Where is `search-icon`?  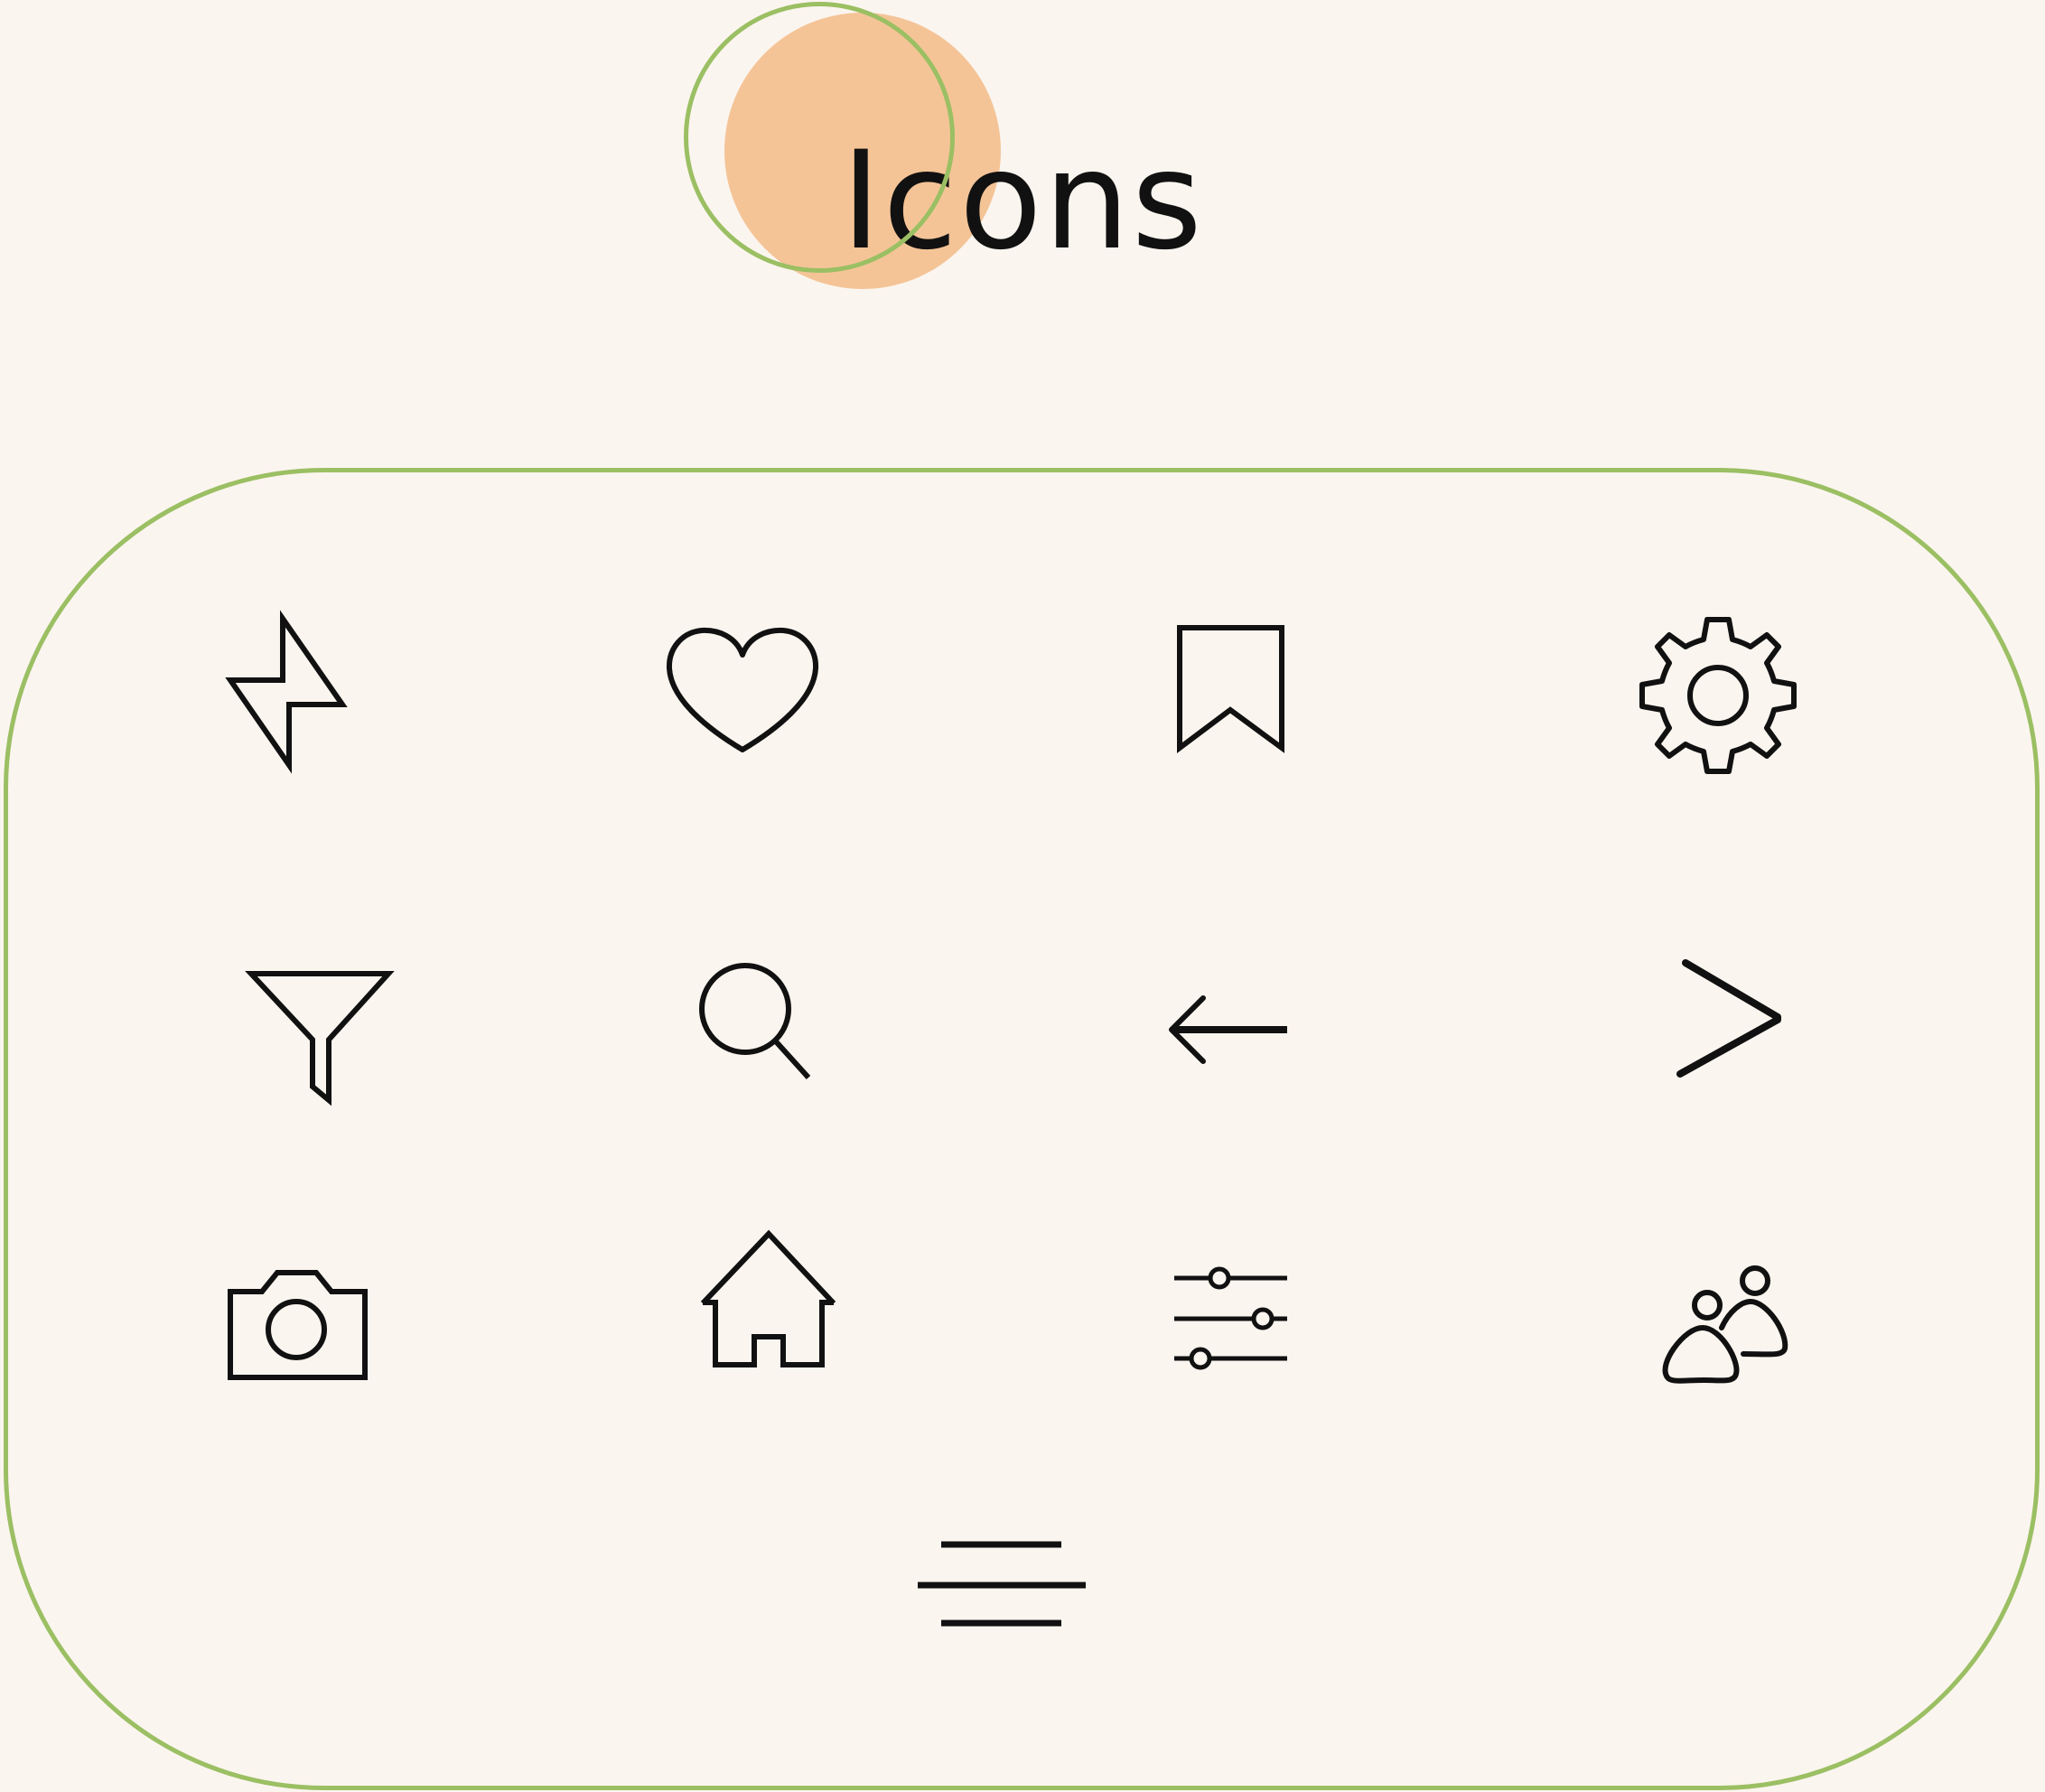
search-icon is located at coordinates (754, 1018).